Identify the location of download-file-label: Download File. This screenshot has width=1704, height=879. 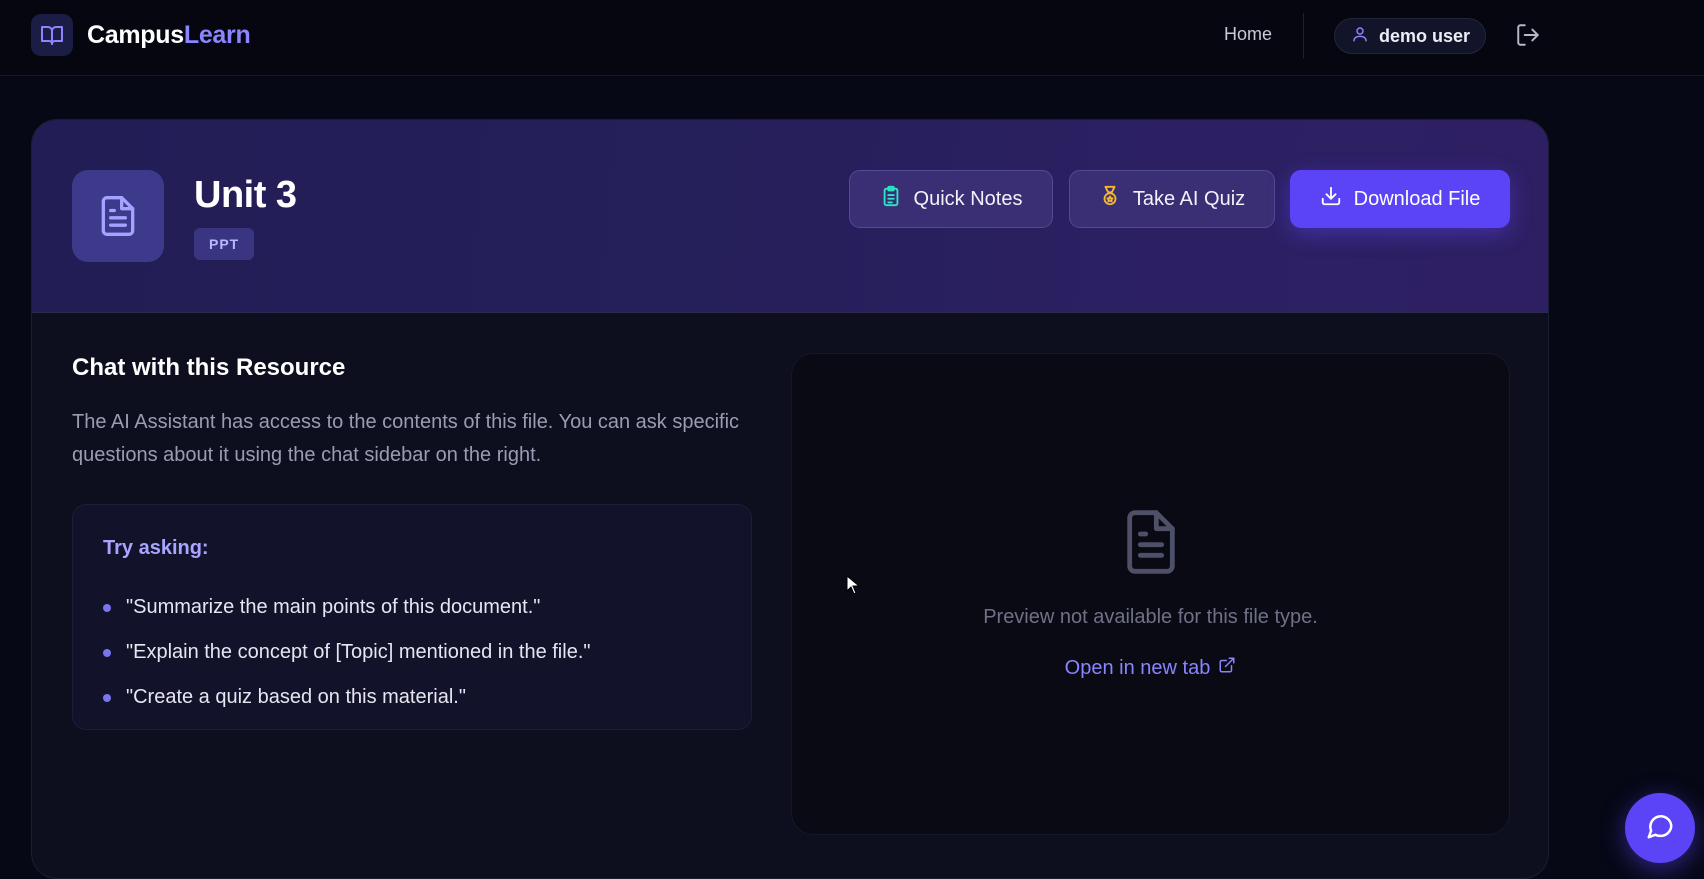
(1417, 198).